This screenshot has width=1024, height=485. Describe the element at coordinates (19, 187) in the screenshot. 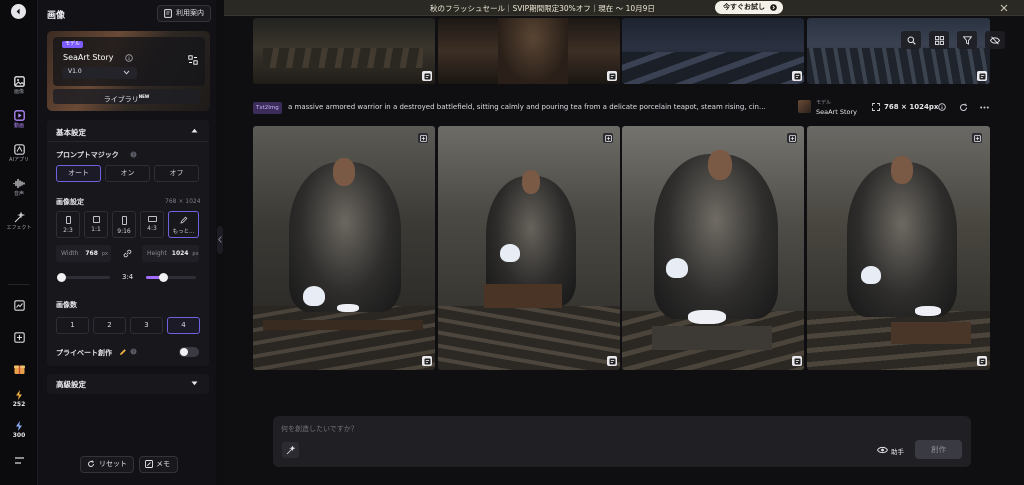

I see `rail-item-audio: 音声` at that location.